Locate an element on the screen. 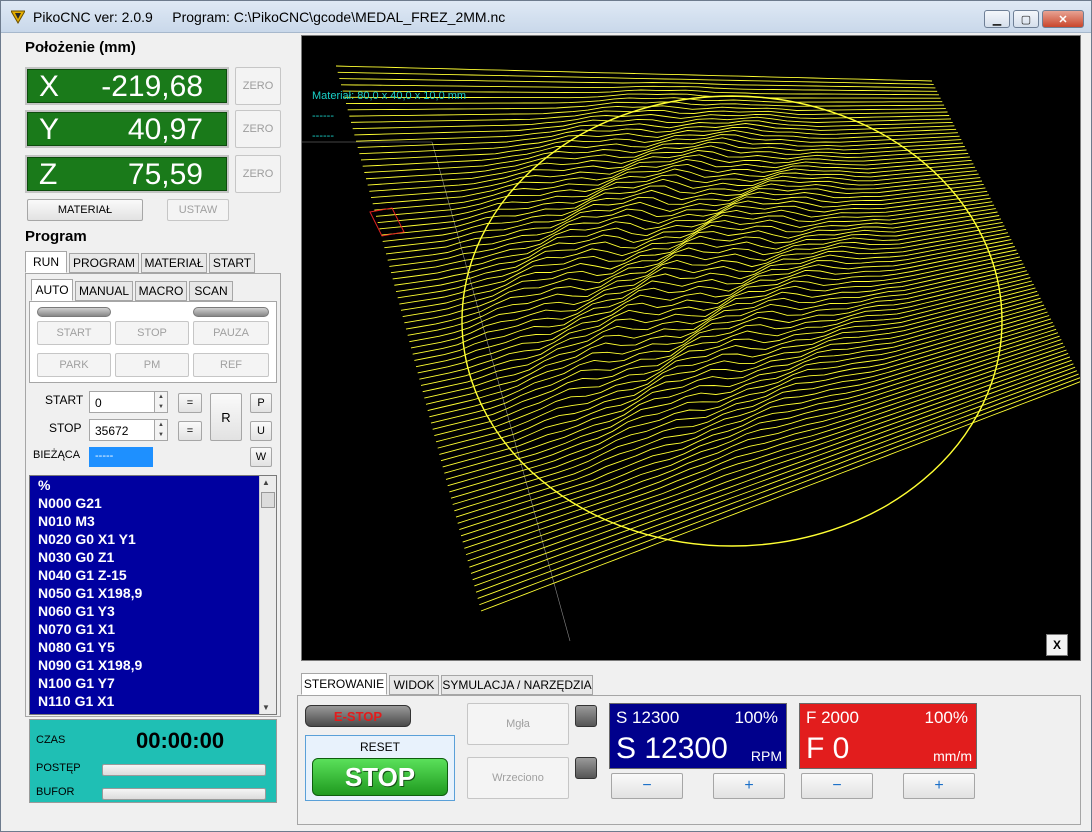 The height and width of the screenshot is (832, 1092). y-axis-label: Y is located at coordinates (49, 129).